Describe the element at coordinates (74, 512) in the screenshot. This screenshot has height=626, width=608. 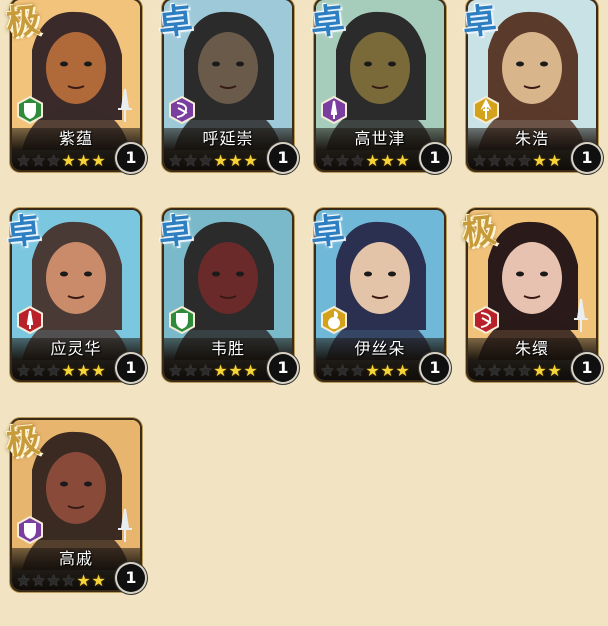
I see `hero-card: 高戚 ★★★★★★ 极 1` at that location.